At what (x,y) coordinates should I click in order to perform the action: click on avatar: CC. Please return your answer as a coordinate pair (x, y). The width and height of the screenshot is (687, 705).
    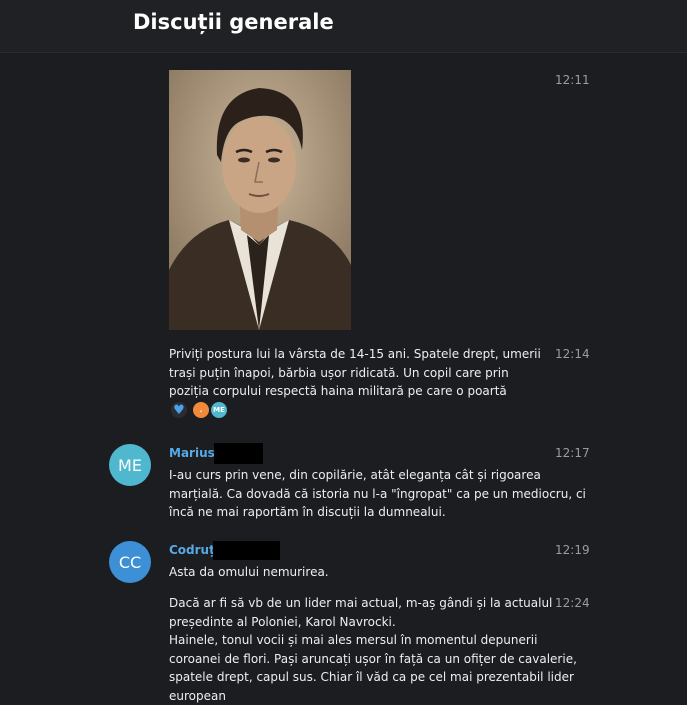
    Looking at the image, I should click on (130, 562).